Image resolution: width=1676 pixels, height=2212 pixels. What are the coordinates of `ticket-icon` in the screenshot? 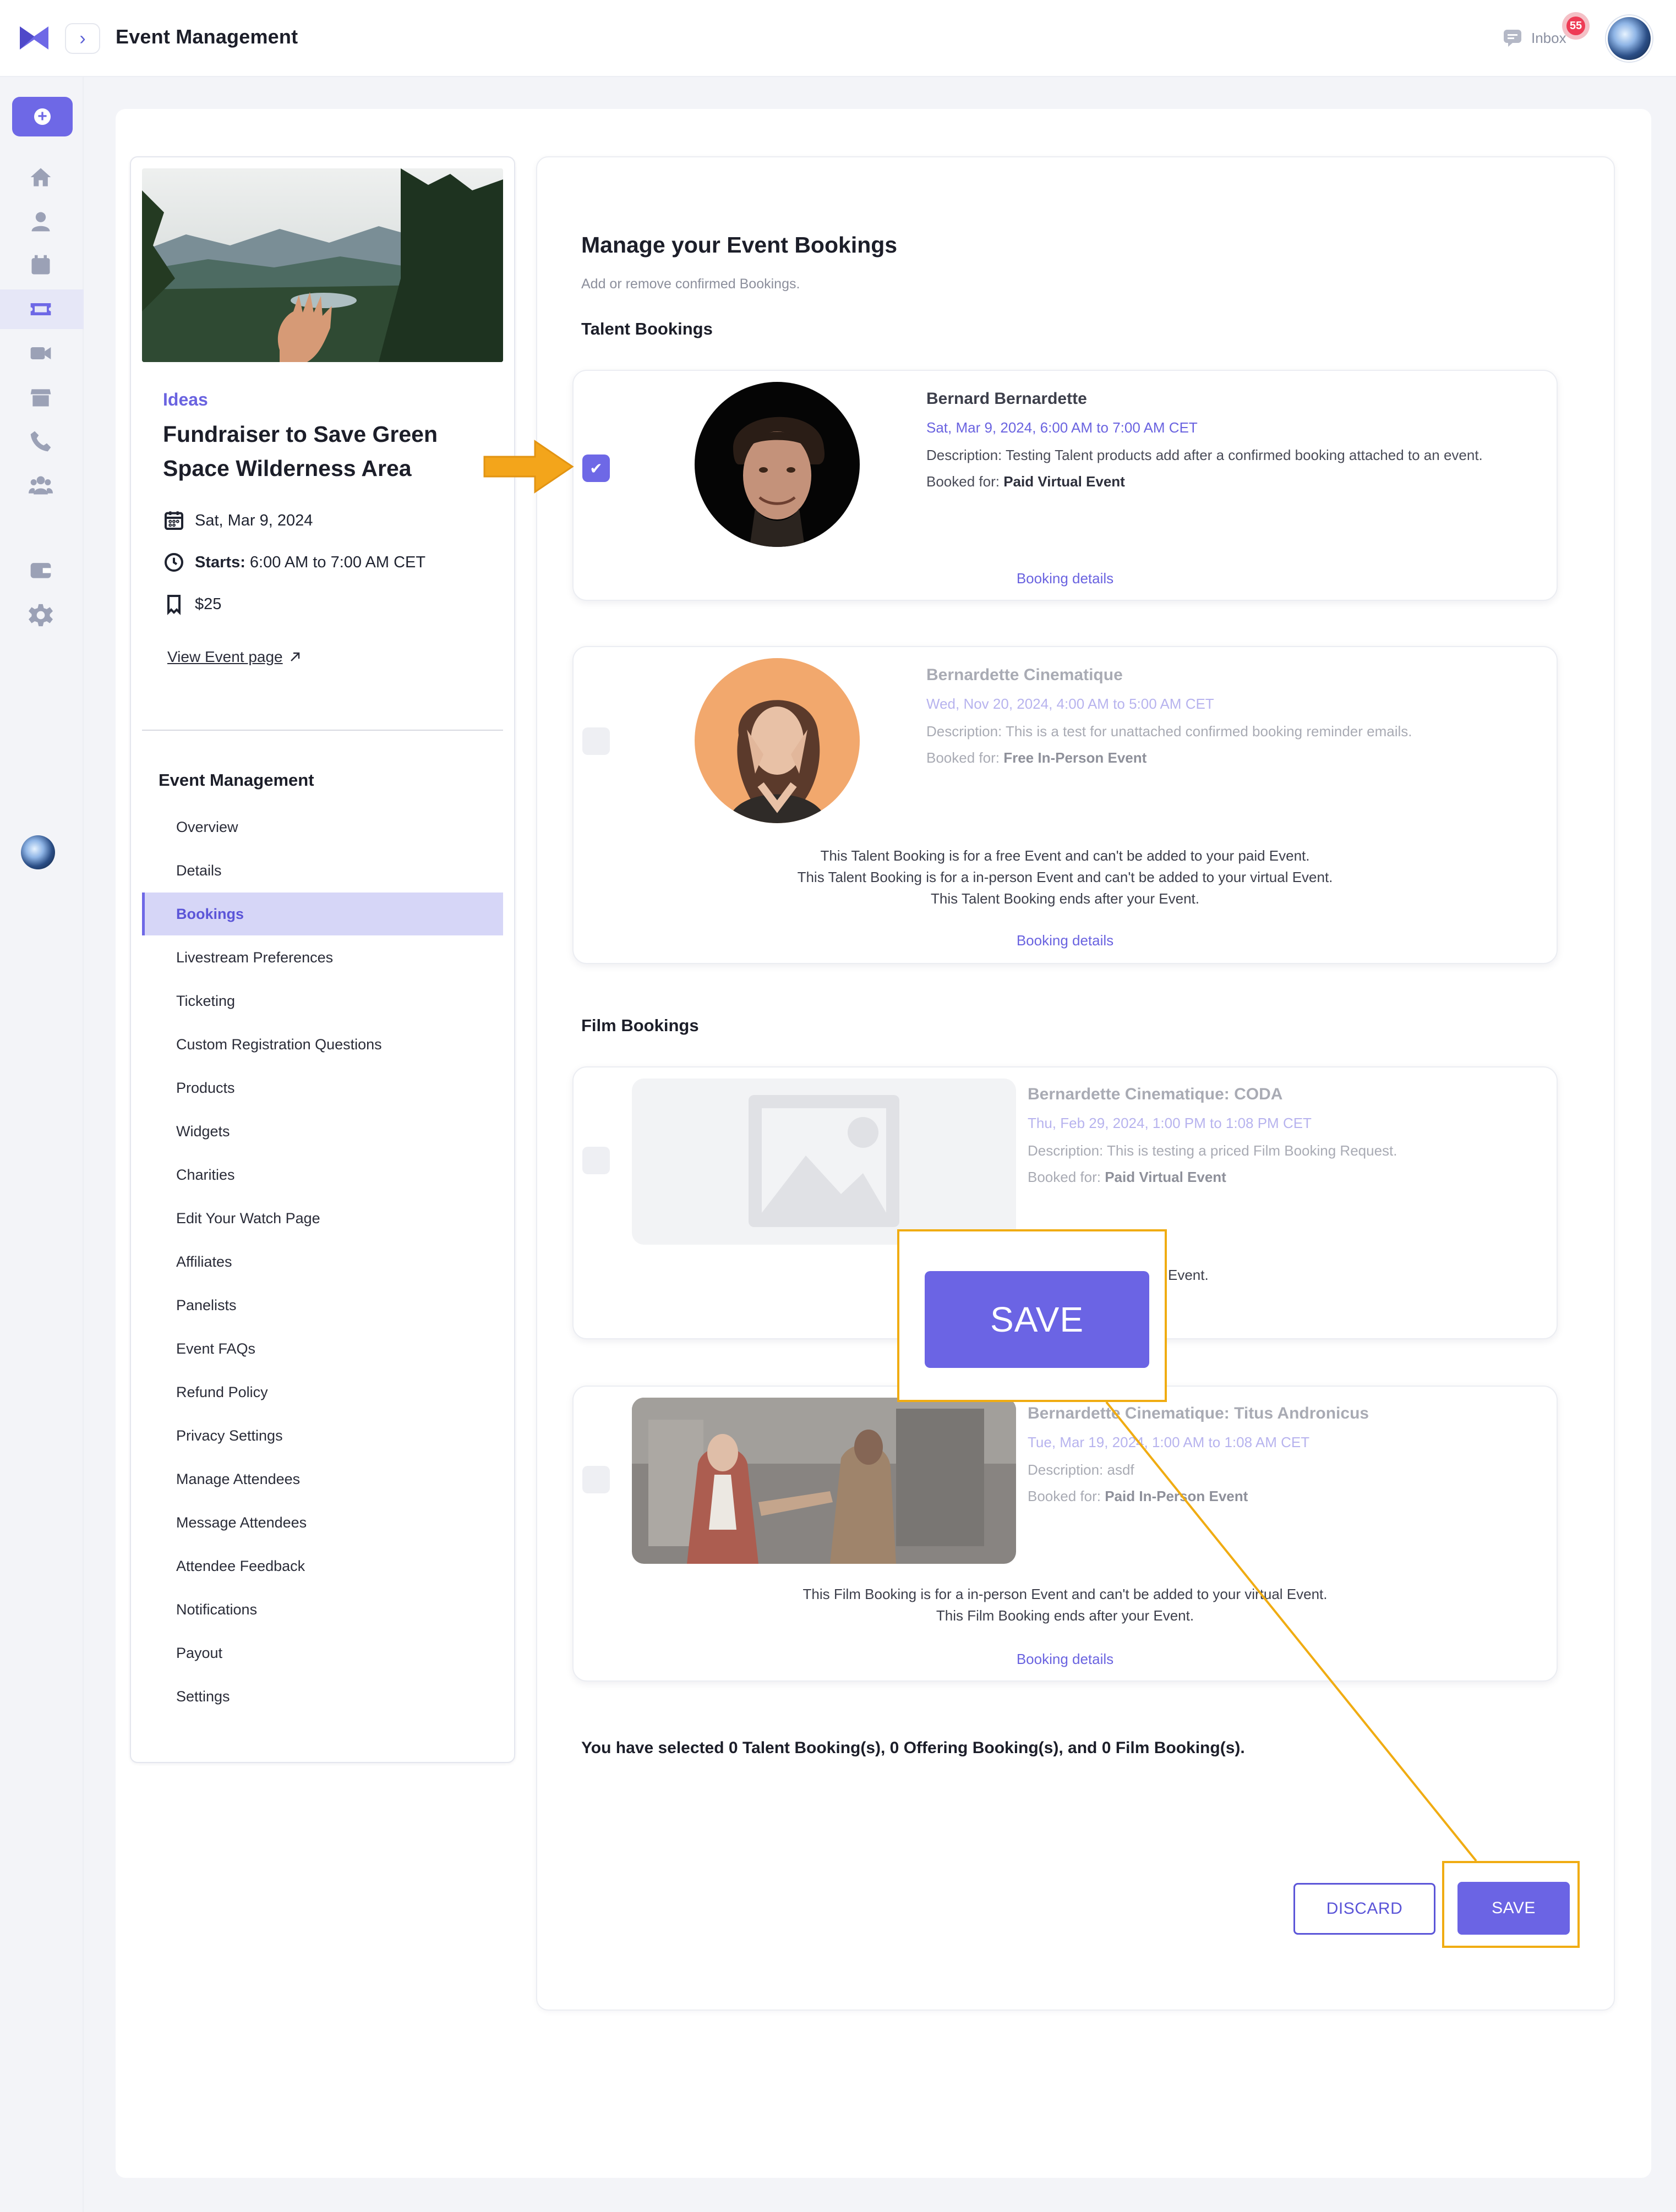 It's located at (40, 309).